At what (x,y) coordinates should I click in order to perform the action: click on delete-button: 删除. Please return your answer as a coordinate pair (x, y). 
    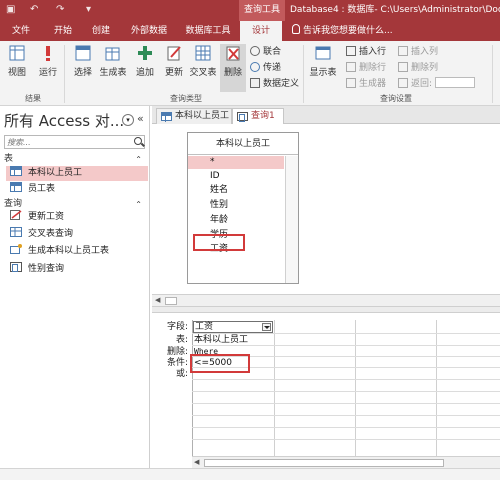
    Looking at the image, I should click on (233, 68).